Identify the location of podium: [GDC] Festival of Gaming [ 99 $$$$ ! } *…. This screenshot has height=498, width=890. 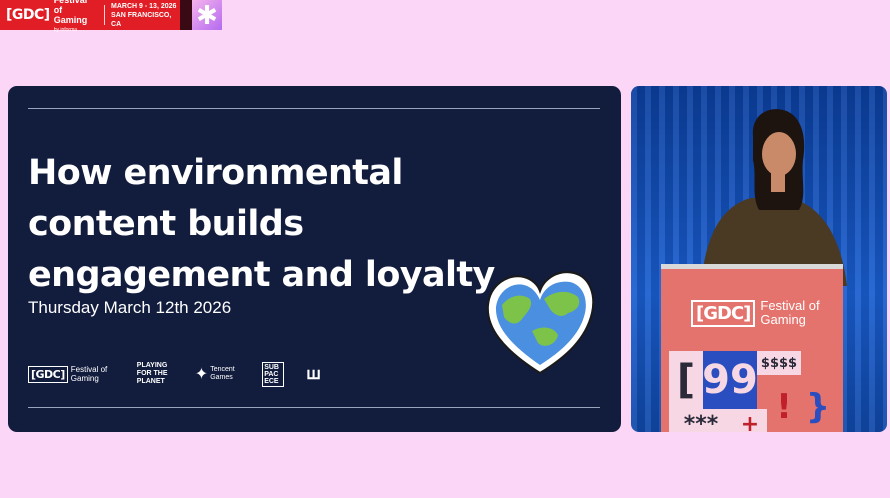
(752, 348).